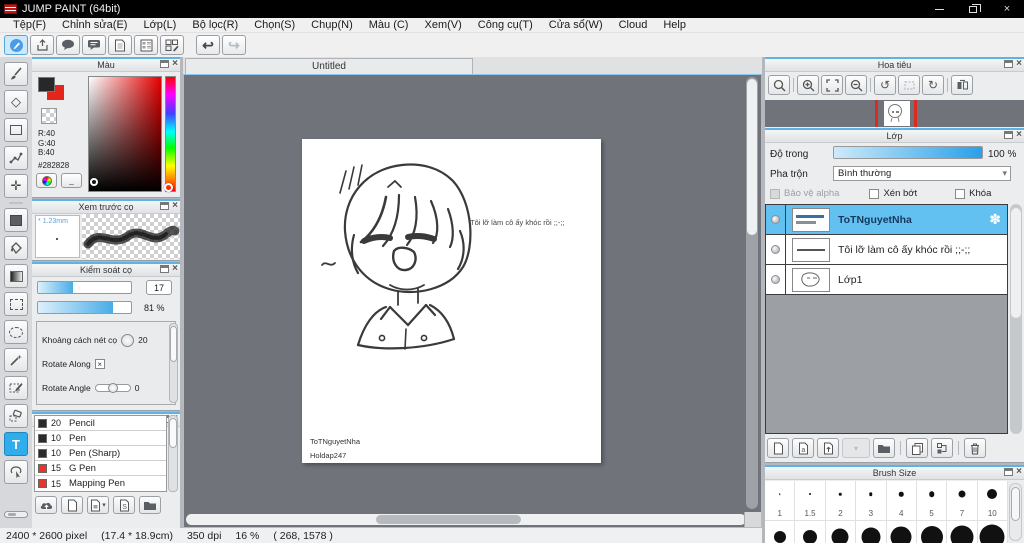  Describe the element at coordinates (16, 158) in the screenshot. I see `curve-tool-button` at that location.